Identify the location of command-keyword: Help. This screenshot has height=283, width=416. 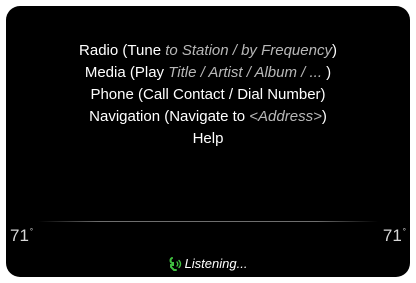
(208, 138).